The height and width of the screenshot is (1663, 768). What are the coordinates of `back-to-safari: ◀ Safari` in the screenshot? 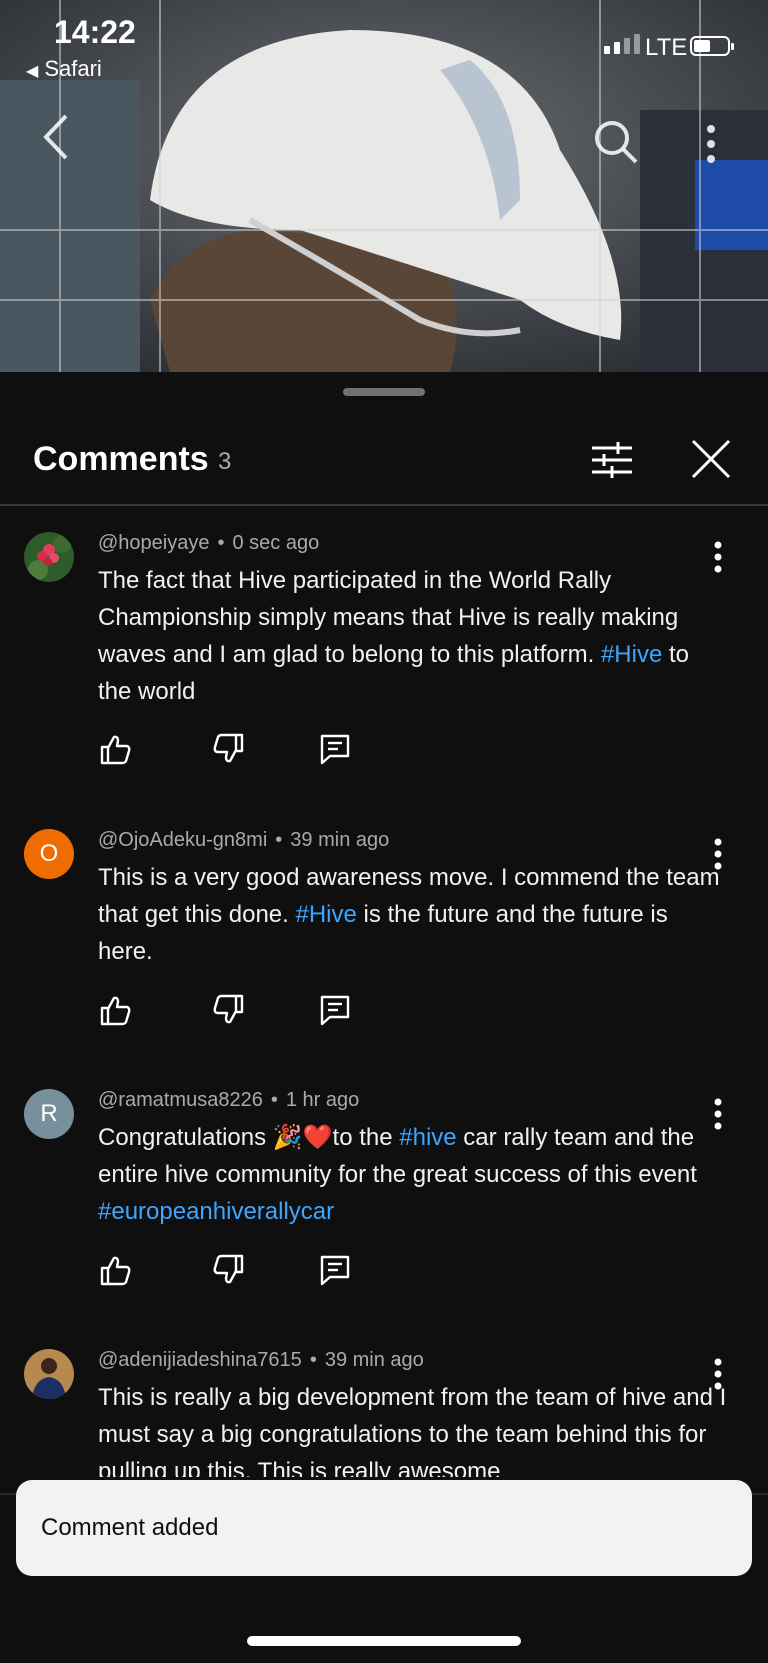 It's located at (64, 69).